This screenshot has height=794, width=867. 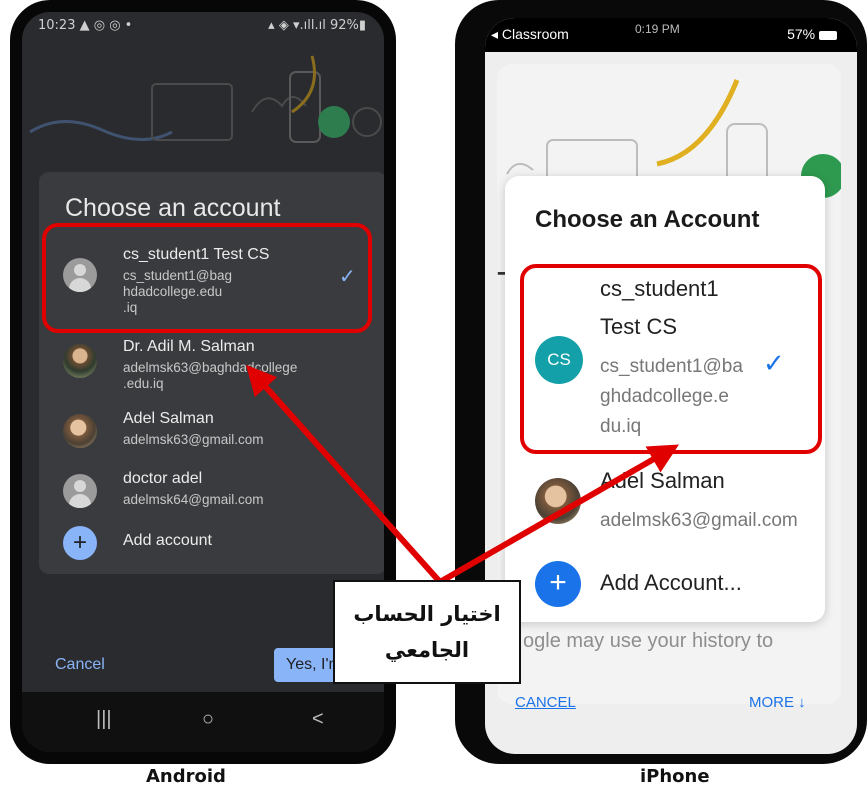 What do you see at coordinates (427, 632) in the screenshot?
I see `arabic-callout-box: اختيار الحساب الجامعي` at bounding box center [427, 632].